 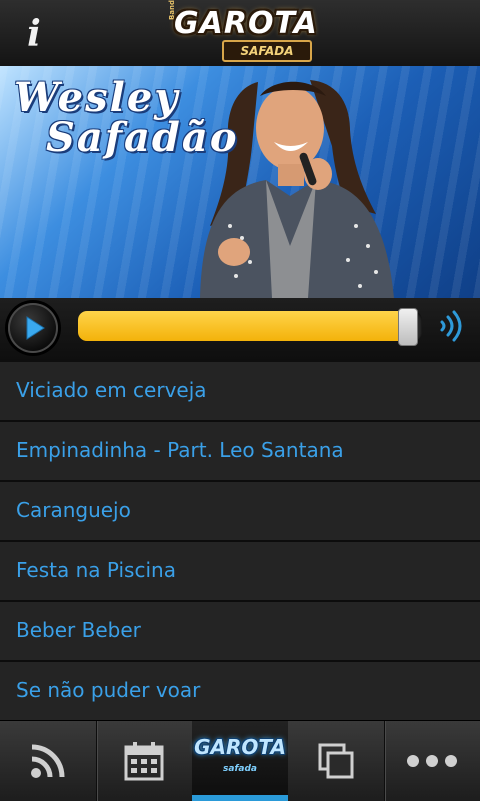 I want to click on garota-logo: GAROTA safada, so click(x=240, y=758).